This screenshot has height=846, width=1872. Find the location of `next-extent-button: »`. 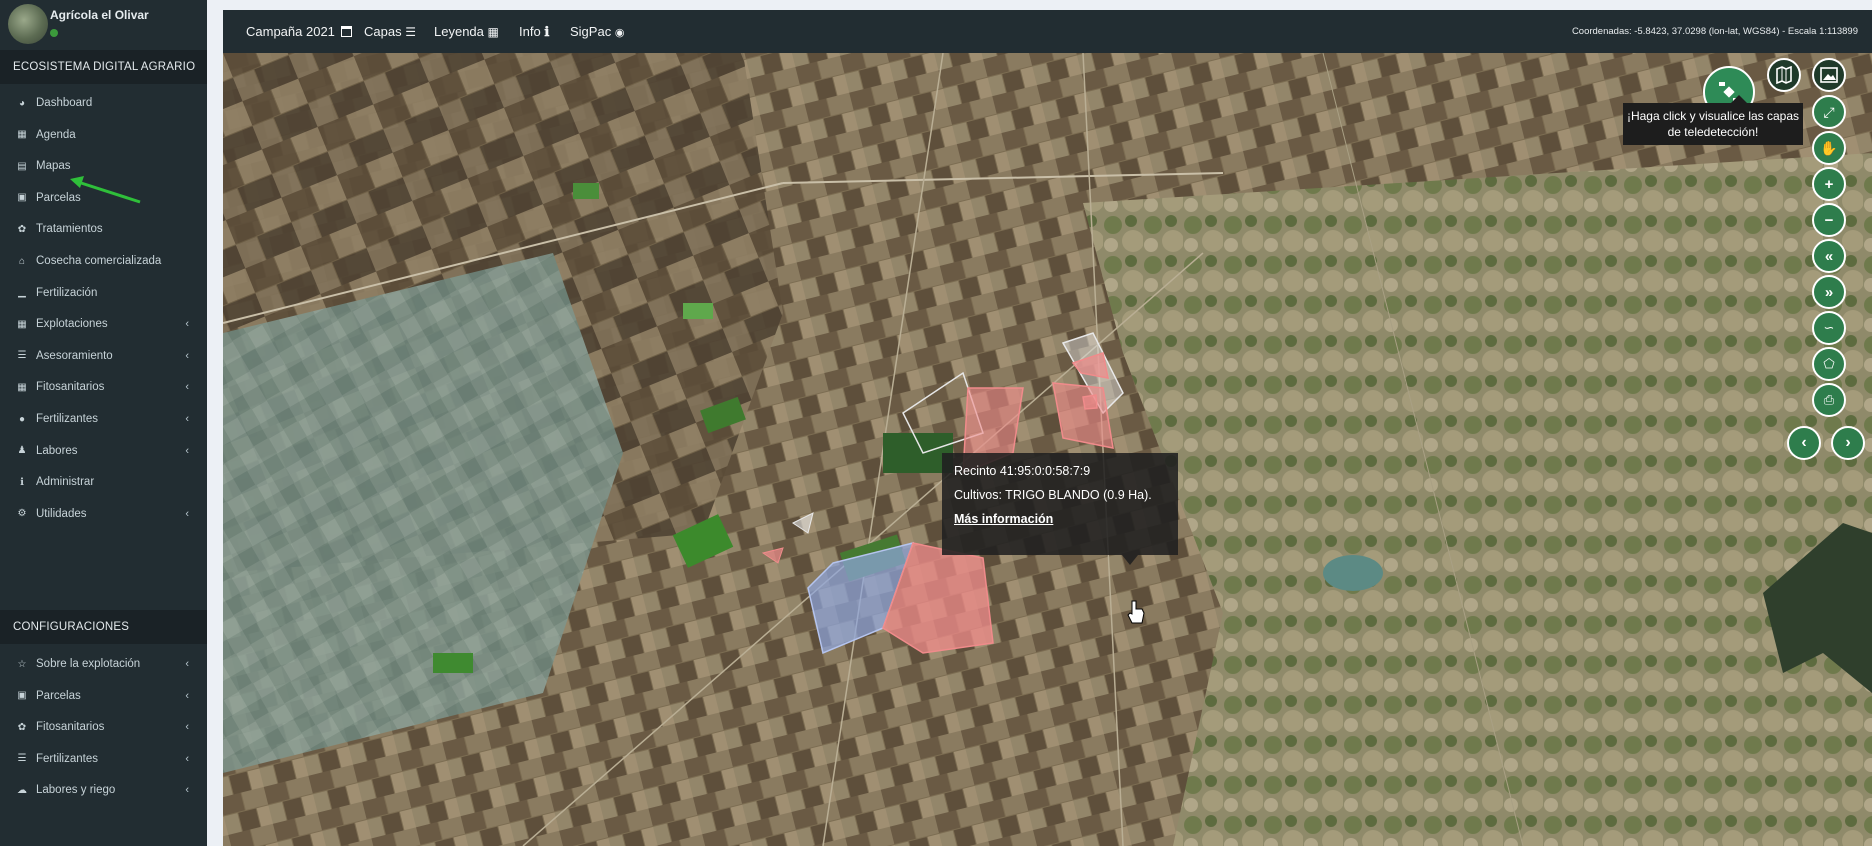

next-extent-button: » is located at coordinates (1829, 292).